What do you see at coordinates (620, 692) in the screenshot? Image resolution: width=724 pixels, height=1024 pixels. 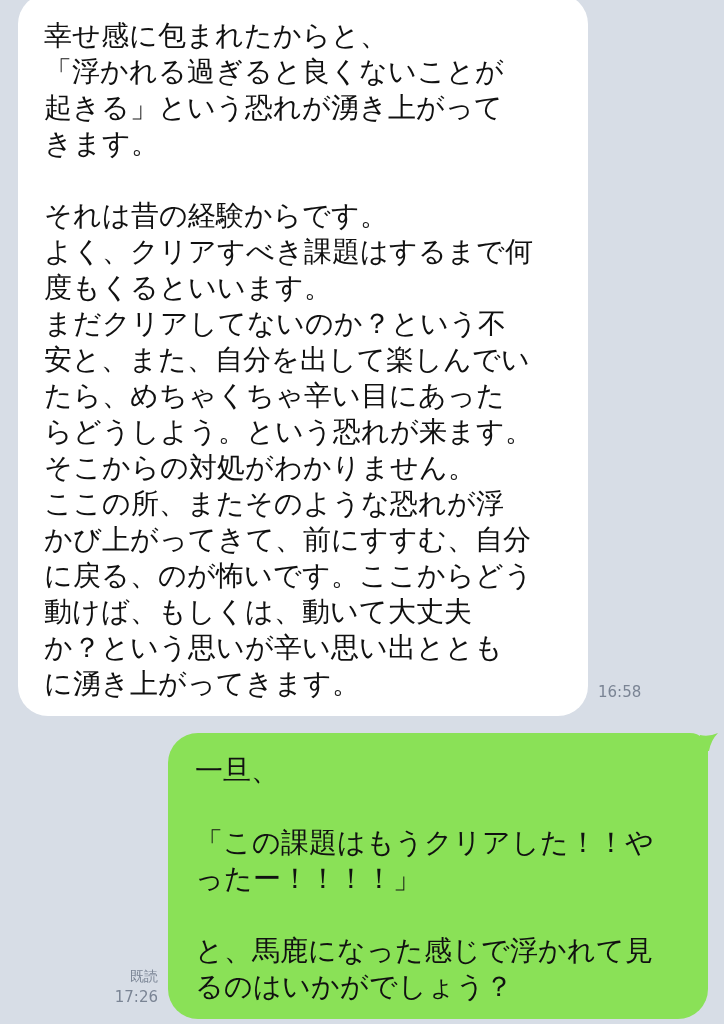 I see `timestamp: 16:58` at bounding box center [620, 692].